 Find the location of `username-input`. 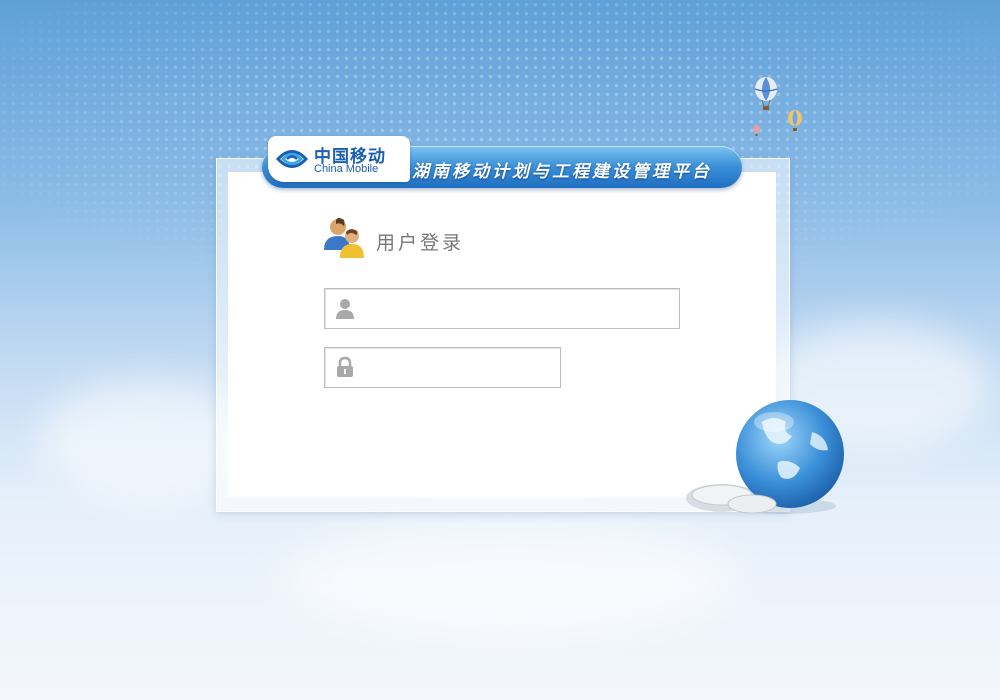

username-input is located at coordinates (516, 308).